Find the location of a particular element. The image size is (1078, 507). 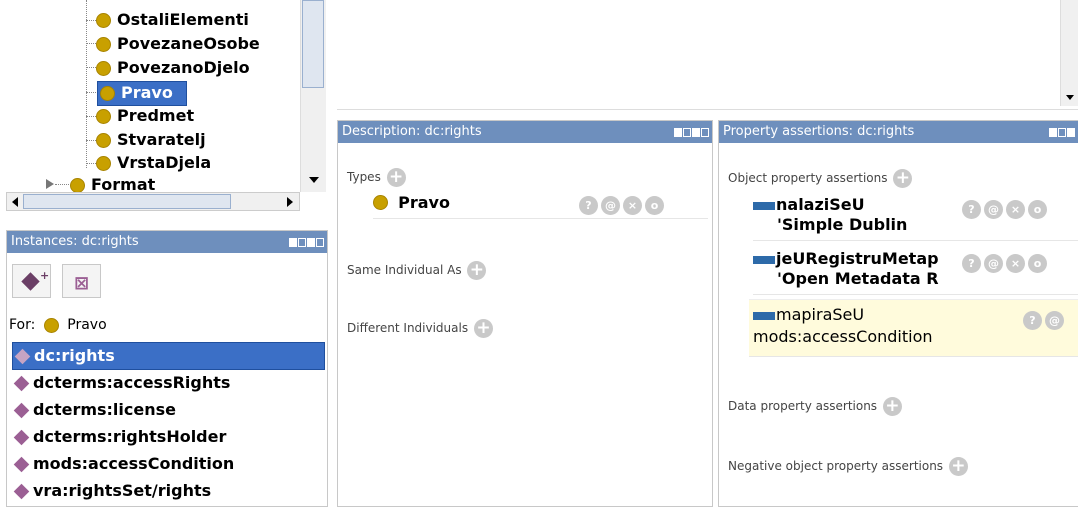

object-property-section-label: Object property assertions + is located at coordinates (820, 178).